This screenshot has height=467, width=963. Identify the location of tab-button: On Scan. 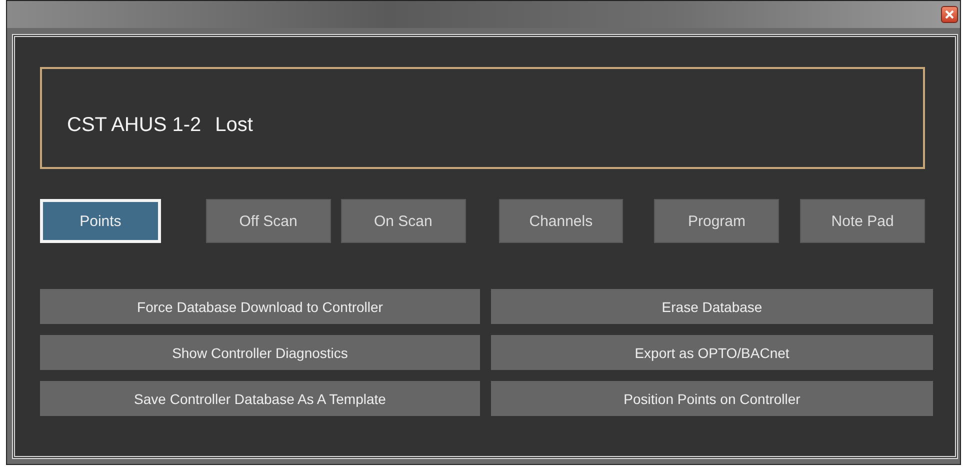
(403, 221).